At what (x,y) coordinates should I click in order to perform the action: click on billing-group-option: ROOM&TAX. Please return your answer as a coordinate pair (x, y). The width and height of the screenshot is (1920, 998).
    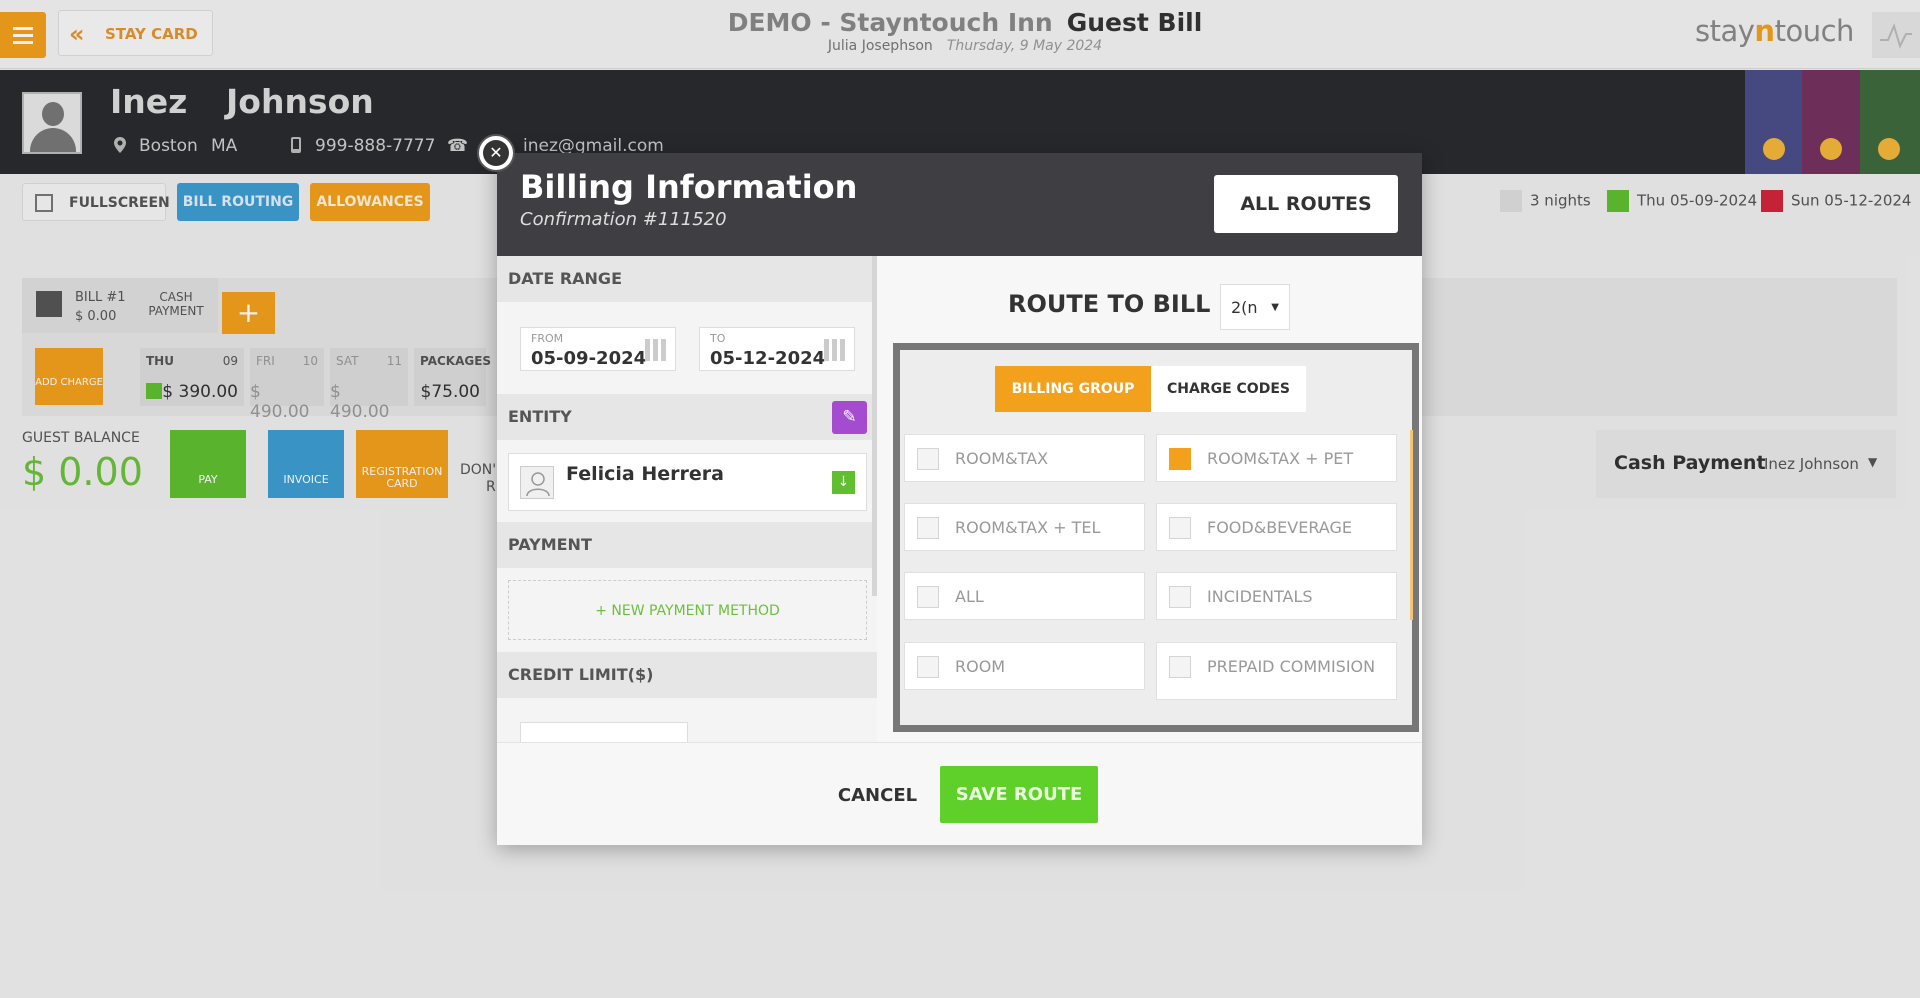
    Looking at the image, I should click on (1024, 458).